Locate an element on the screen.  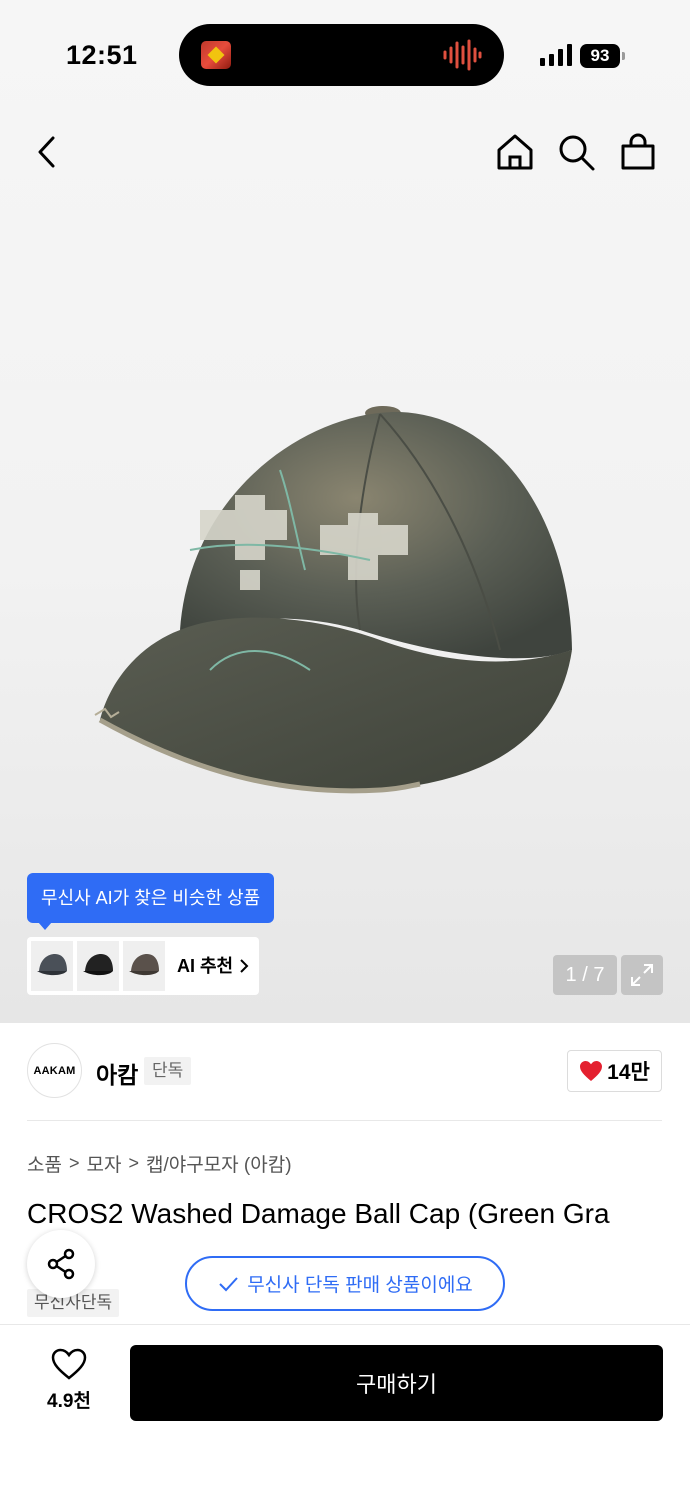
back-icon is located at coordinates (46, 152).